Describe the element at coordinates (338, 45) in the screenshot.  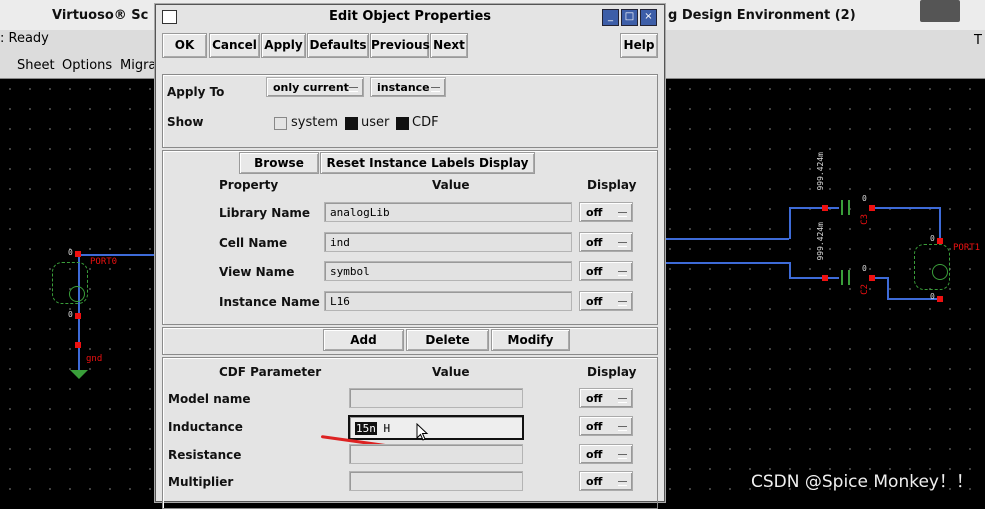
I see `defaults-button: Defaults` at that location.